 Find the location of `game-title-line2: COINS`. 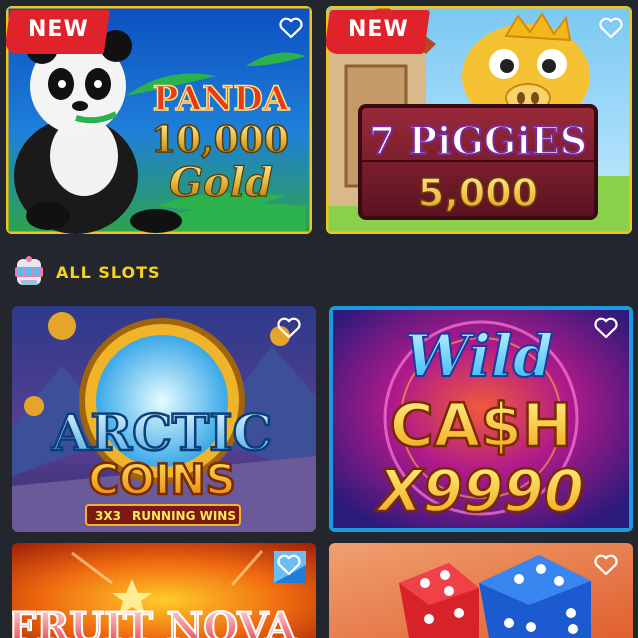

game-title-line2: COINS is located at coordinates (162, 479).